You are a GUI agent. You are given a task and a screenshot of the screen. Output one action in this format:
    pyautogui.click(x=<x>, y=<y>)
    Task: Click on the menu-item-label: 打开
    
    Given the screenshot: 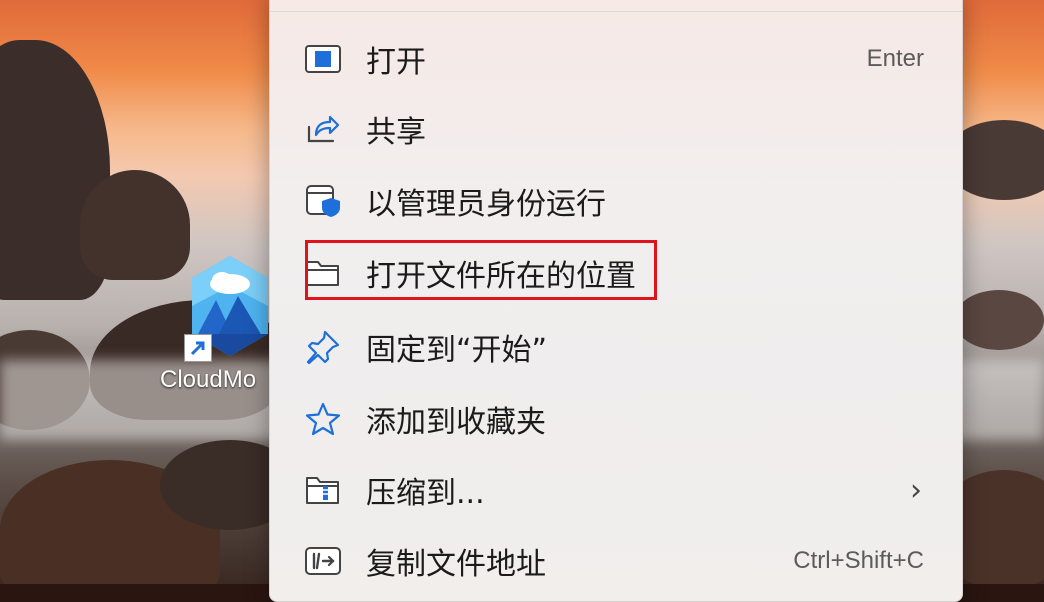 What is the action you would take?
    pyautogui.click(x=396, y=62)
    